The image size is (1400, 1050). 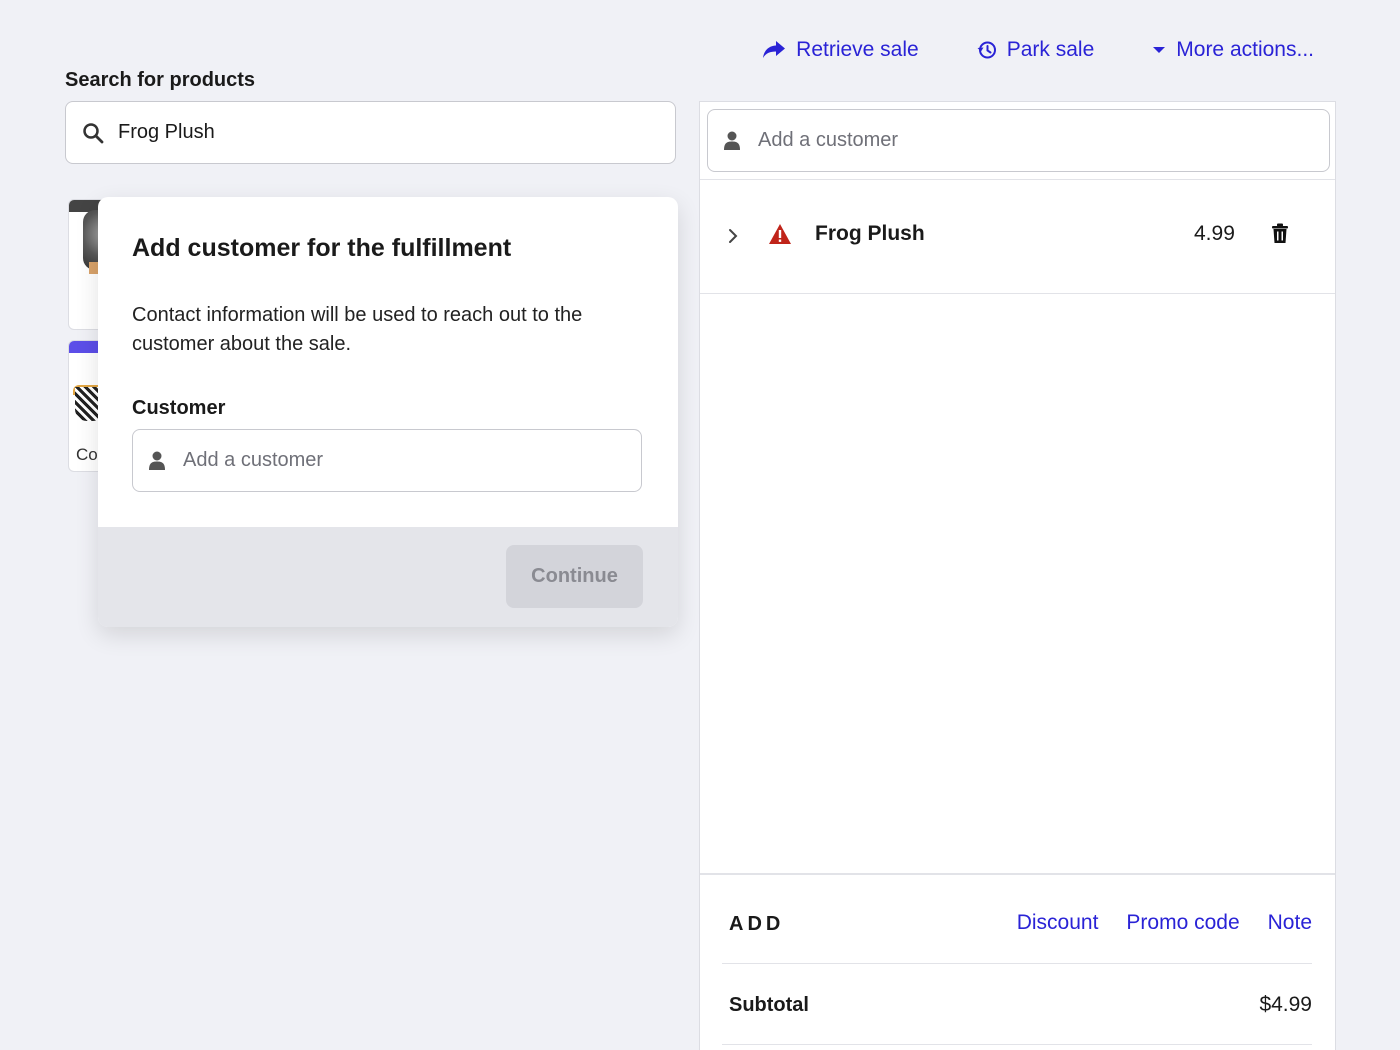 I want to click on park-sale-button: Park sale, so click(x=1036, y=50).